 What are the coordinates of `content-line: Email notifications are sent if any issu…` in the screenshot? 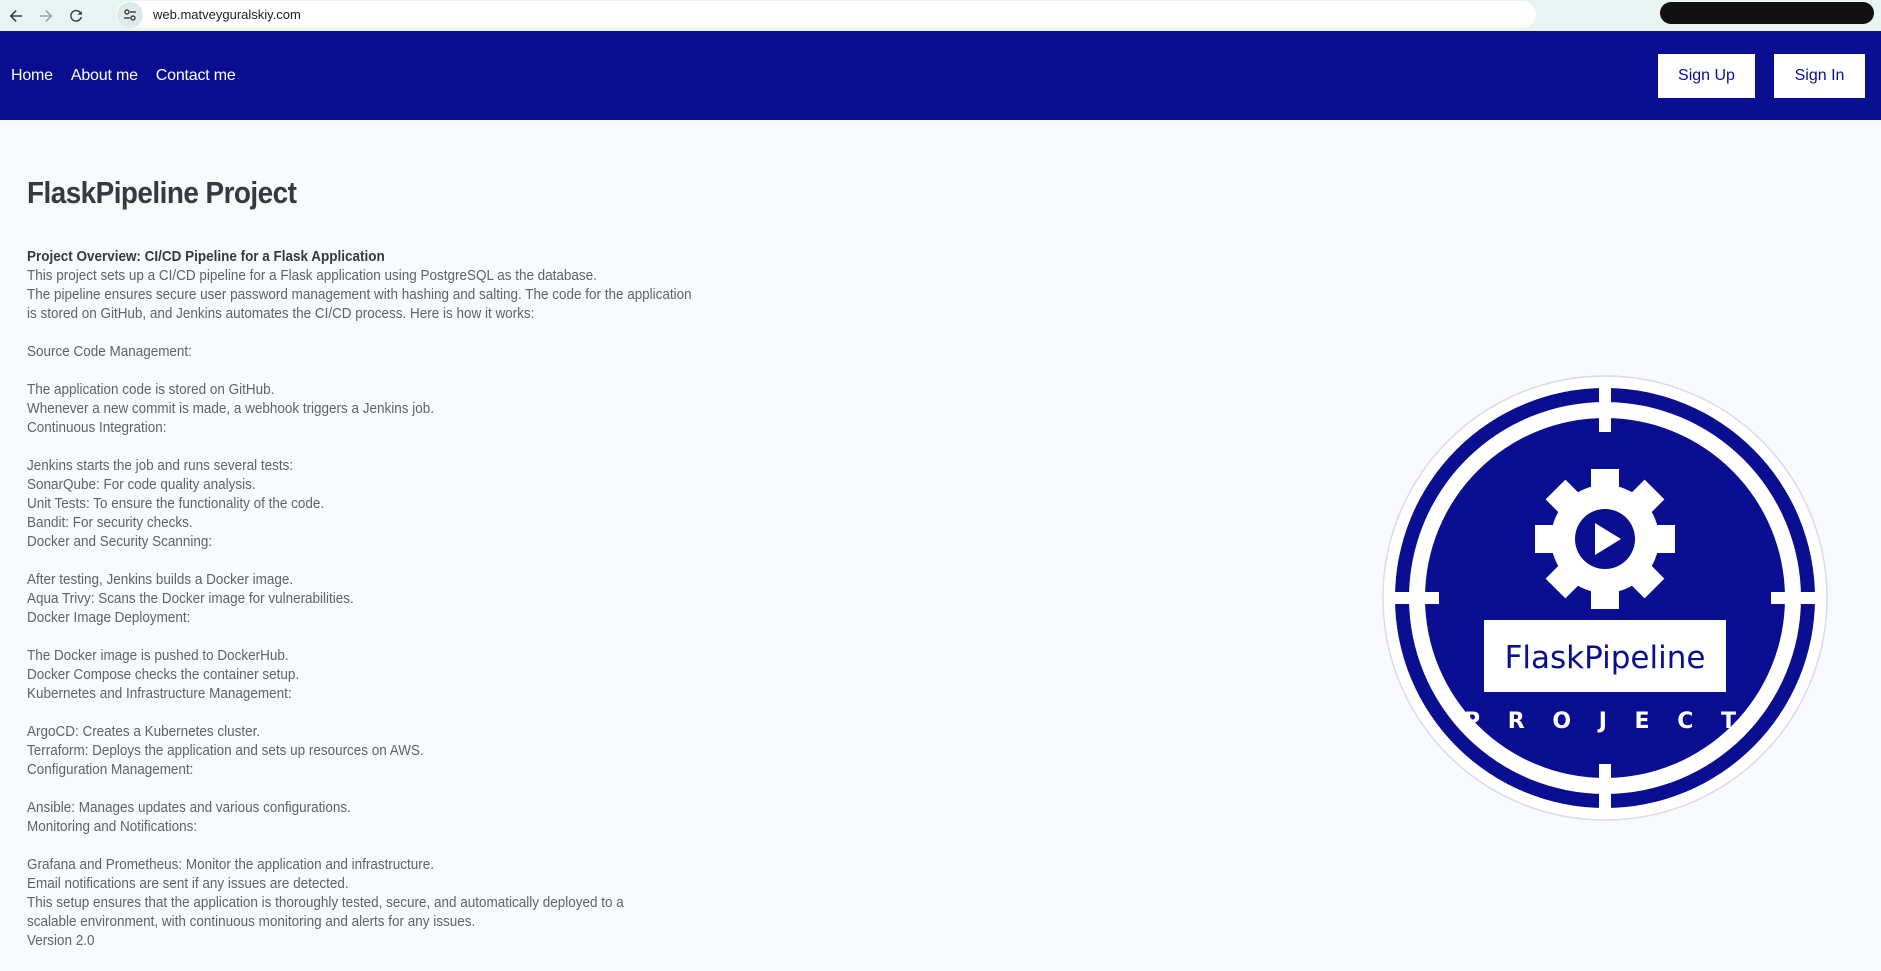 It's located at (188, 884).